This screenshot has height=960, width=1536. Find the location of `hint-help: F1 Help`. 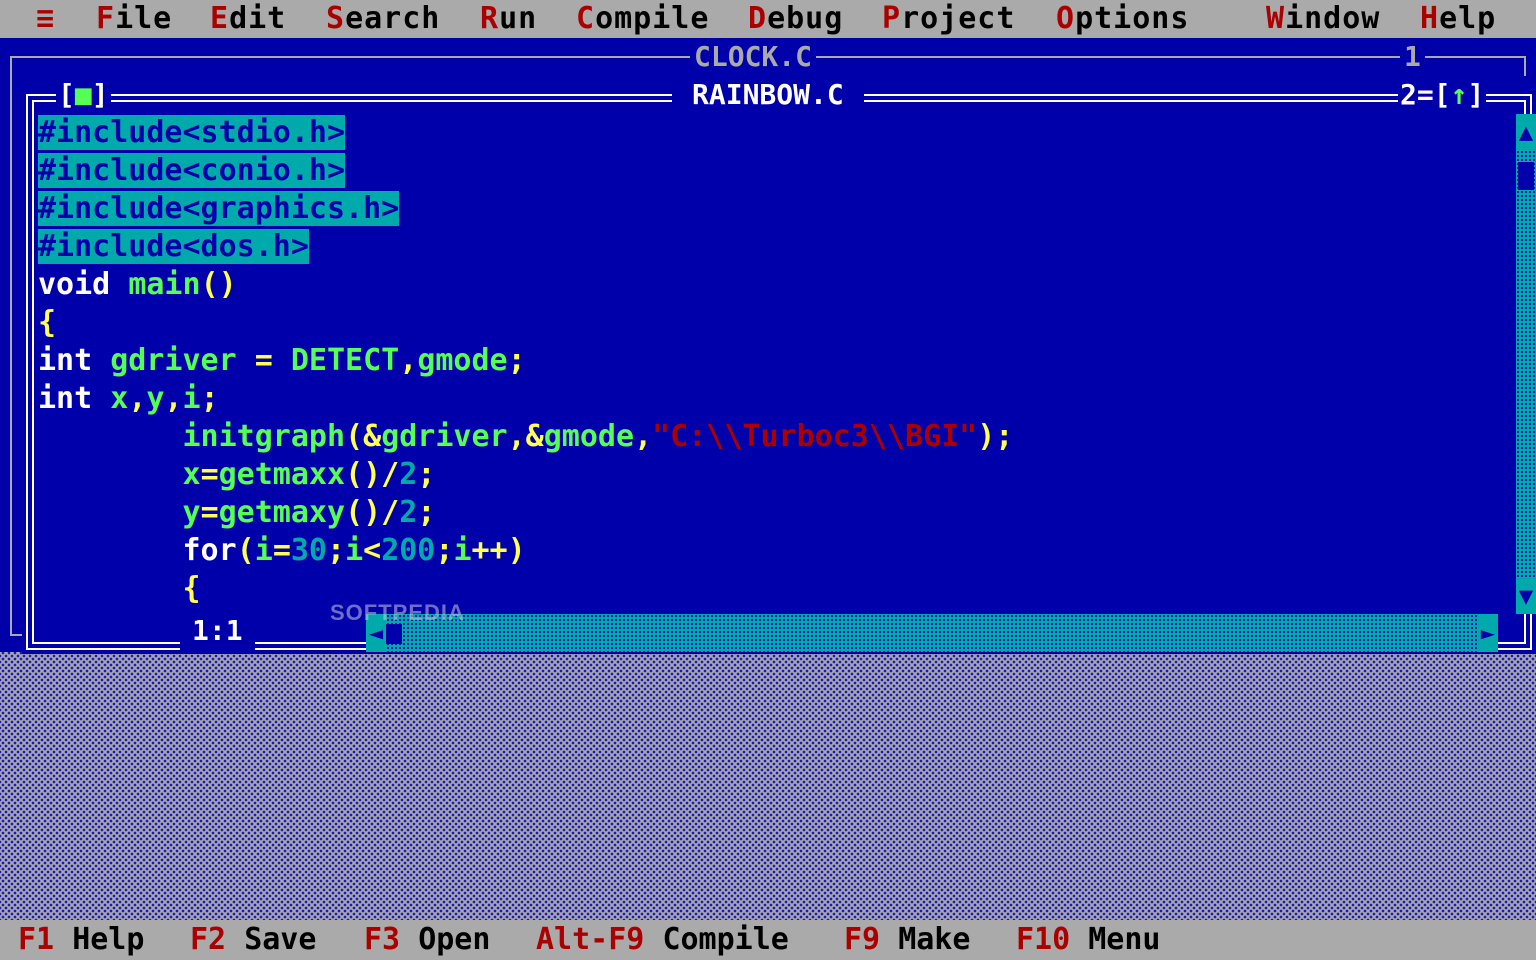

hint-help: F1 Help is located at coordinates (81, 940).